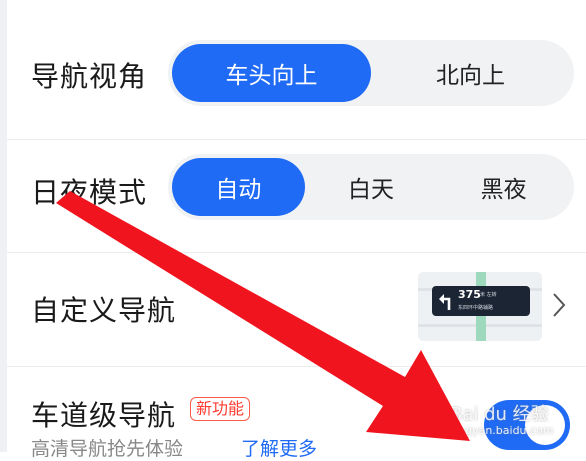 This screenshot has height=461, width=586. What do you see at coordinates (104, 310) in the screenshot?
I see `custom-nav-label: 自定义导航` at bounding box center [104, 310].